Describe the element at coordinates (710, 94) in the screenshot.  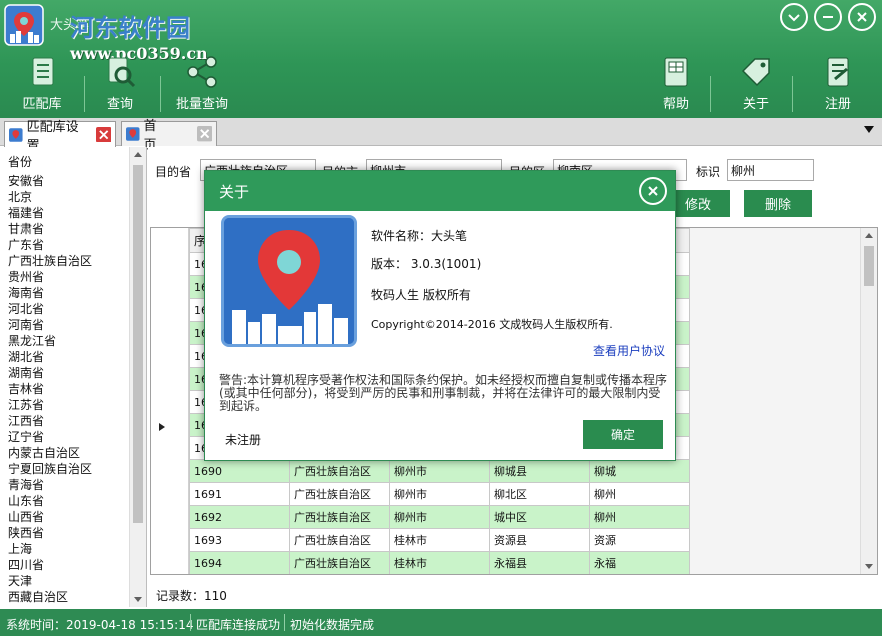
I see `toolbar-divider` at that location.